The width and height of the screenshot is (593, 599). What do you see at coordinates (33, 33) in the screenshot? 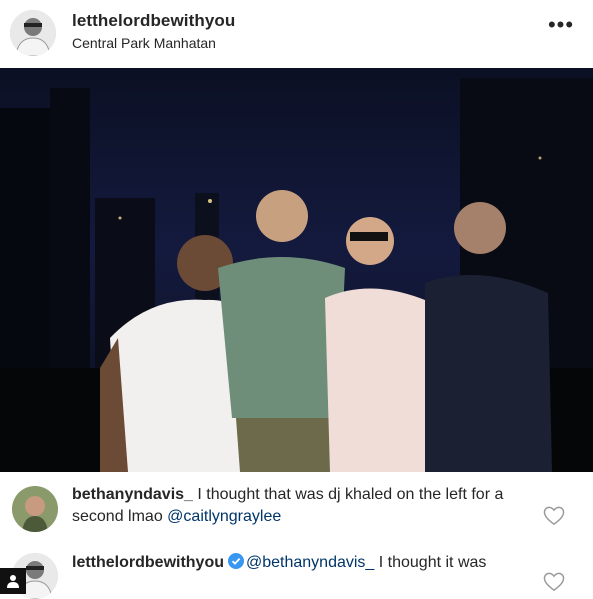
I see `poster-avatar` at bounding box center [33, 33].